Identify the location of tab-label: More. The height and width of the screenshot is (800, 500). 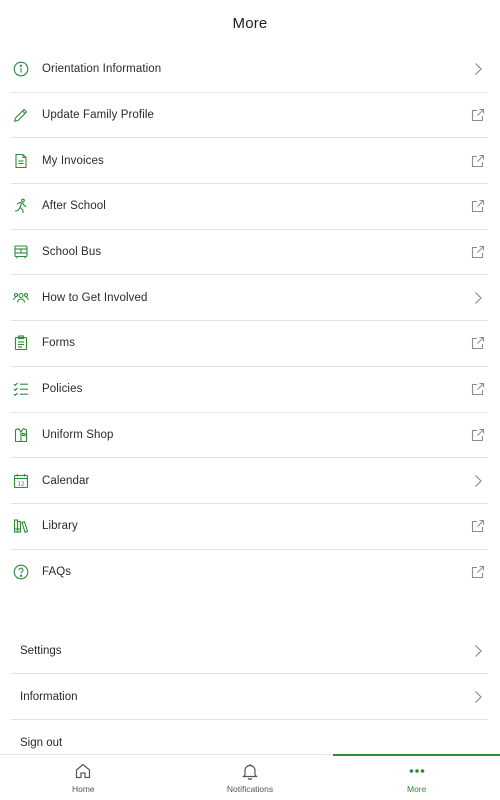
(416, 789).